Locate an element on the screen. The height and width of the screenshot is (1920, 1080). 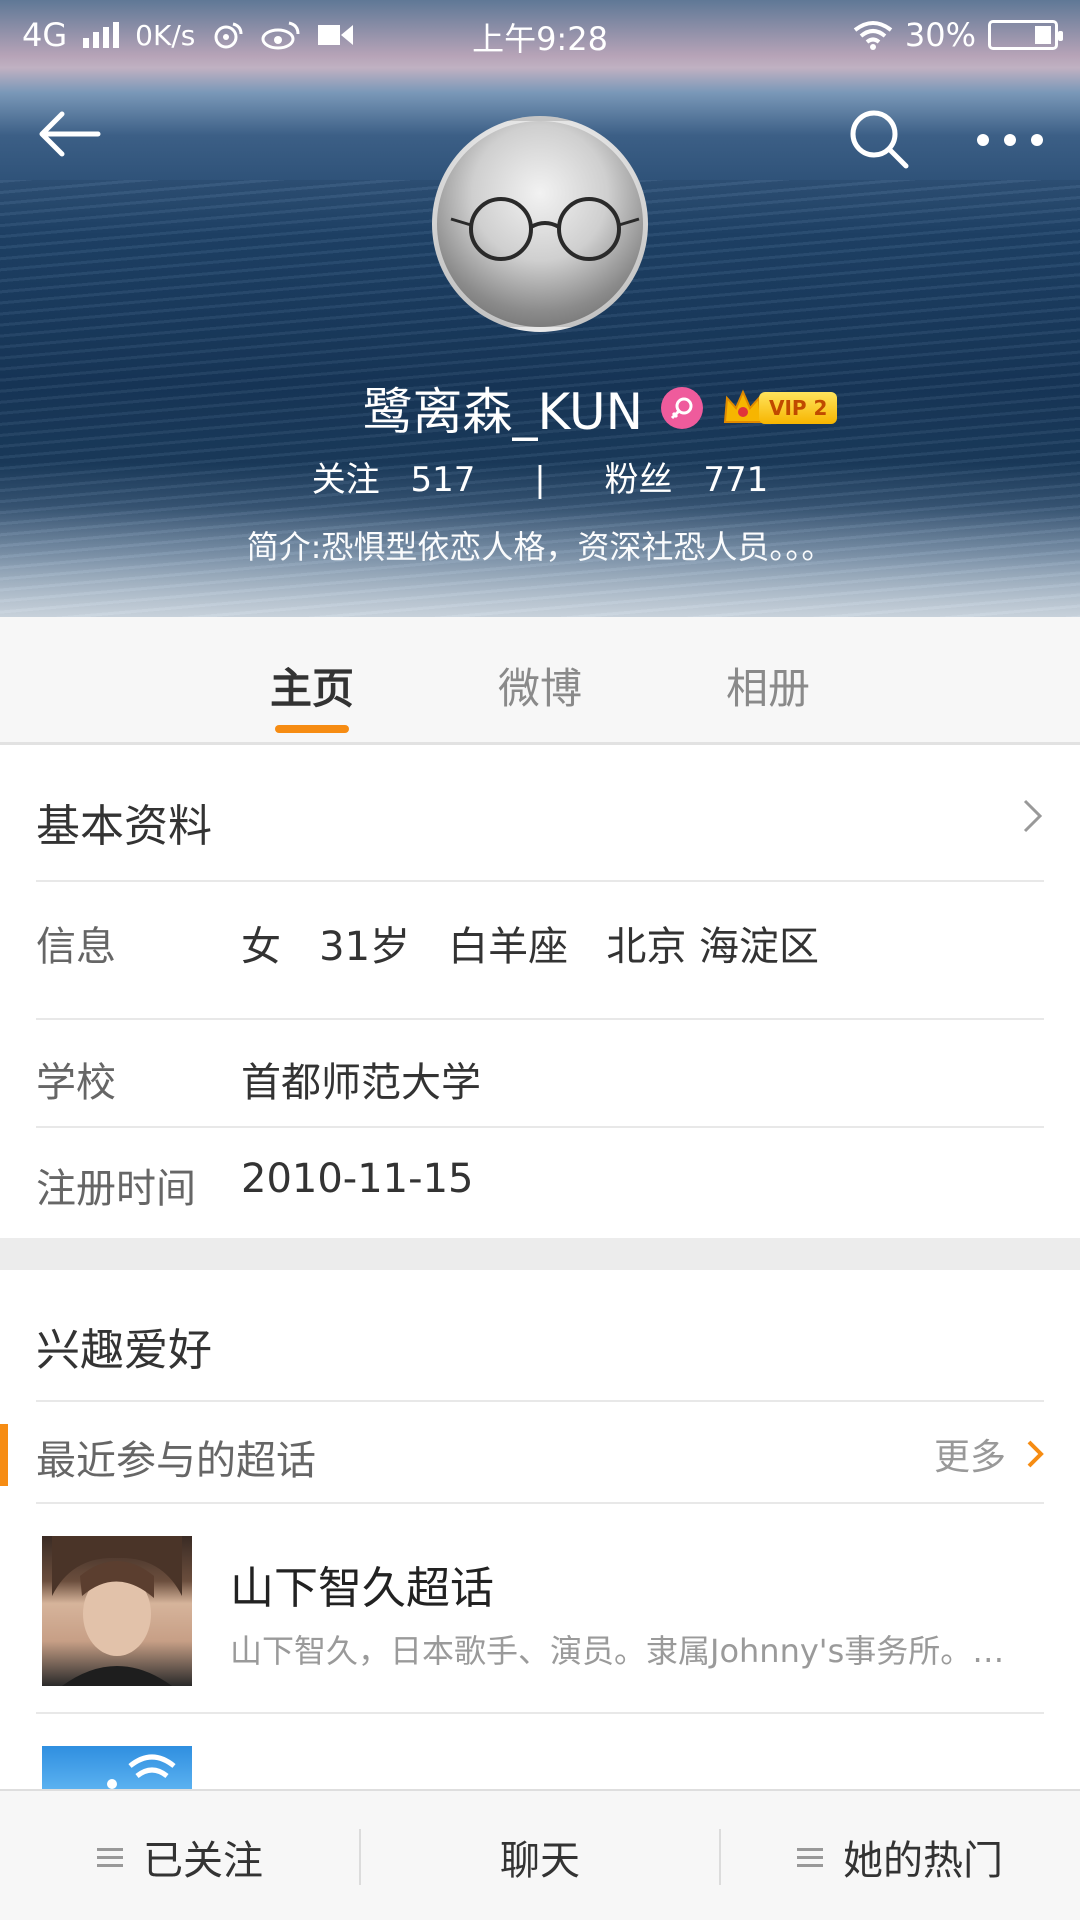
profile-tabs: 主页 微博 相册 is located at coordinates (540, 681).